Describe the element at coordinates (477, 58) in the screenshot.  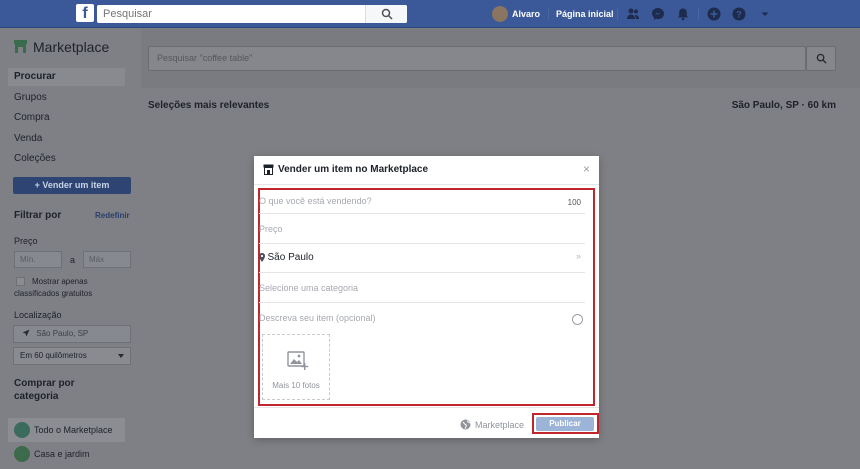
I see `marketplace-search-input: Pesquisar "coffee table"` at that location.